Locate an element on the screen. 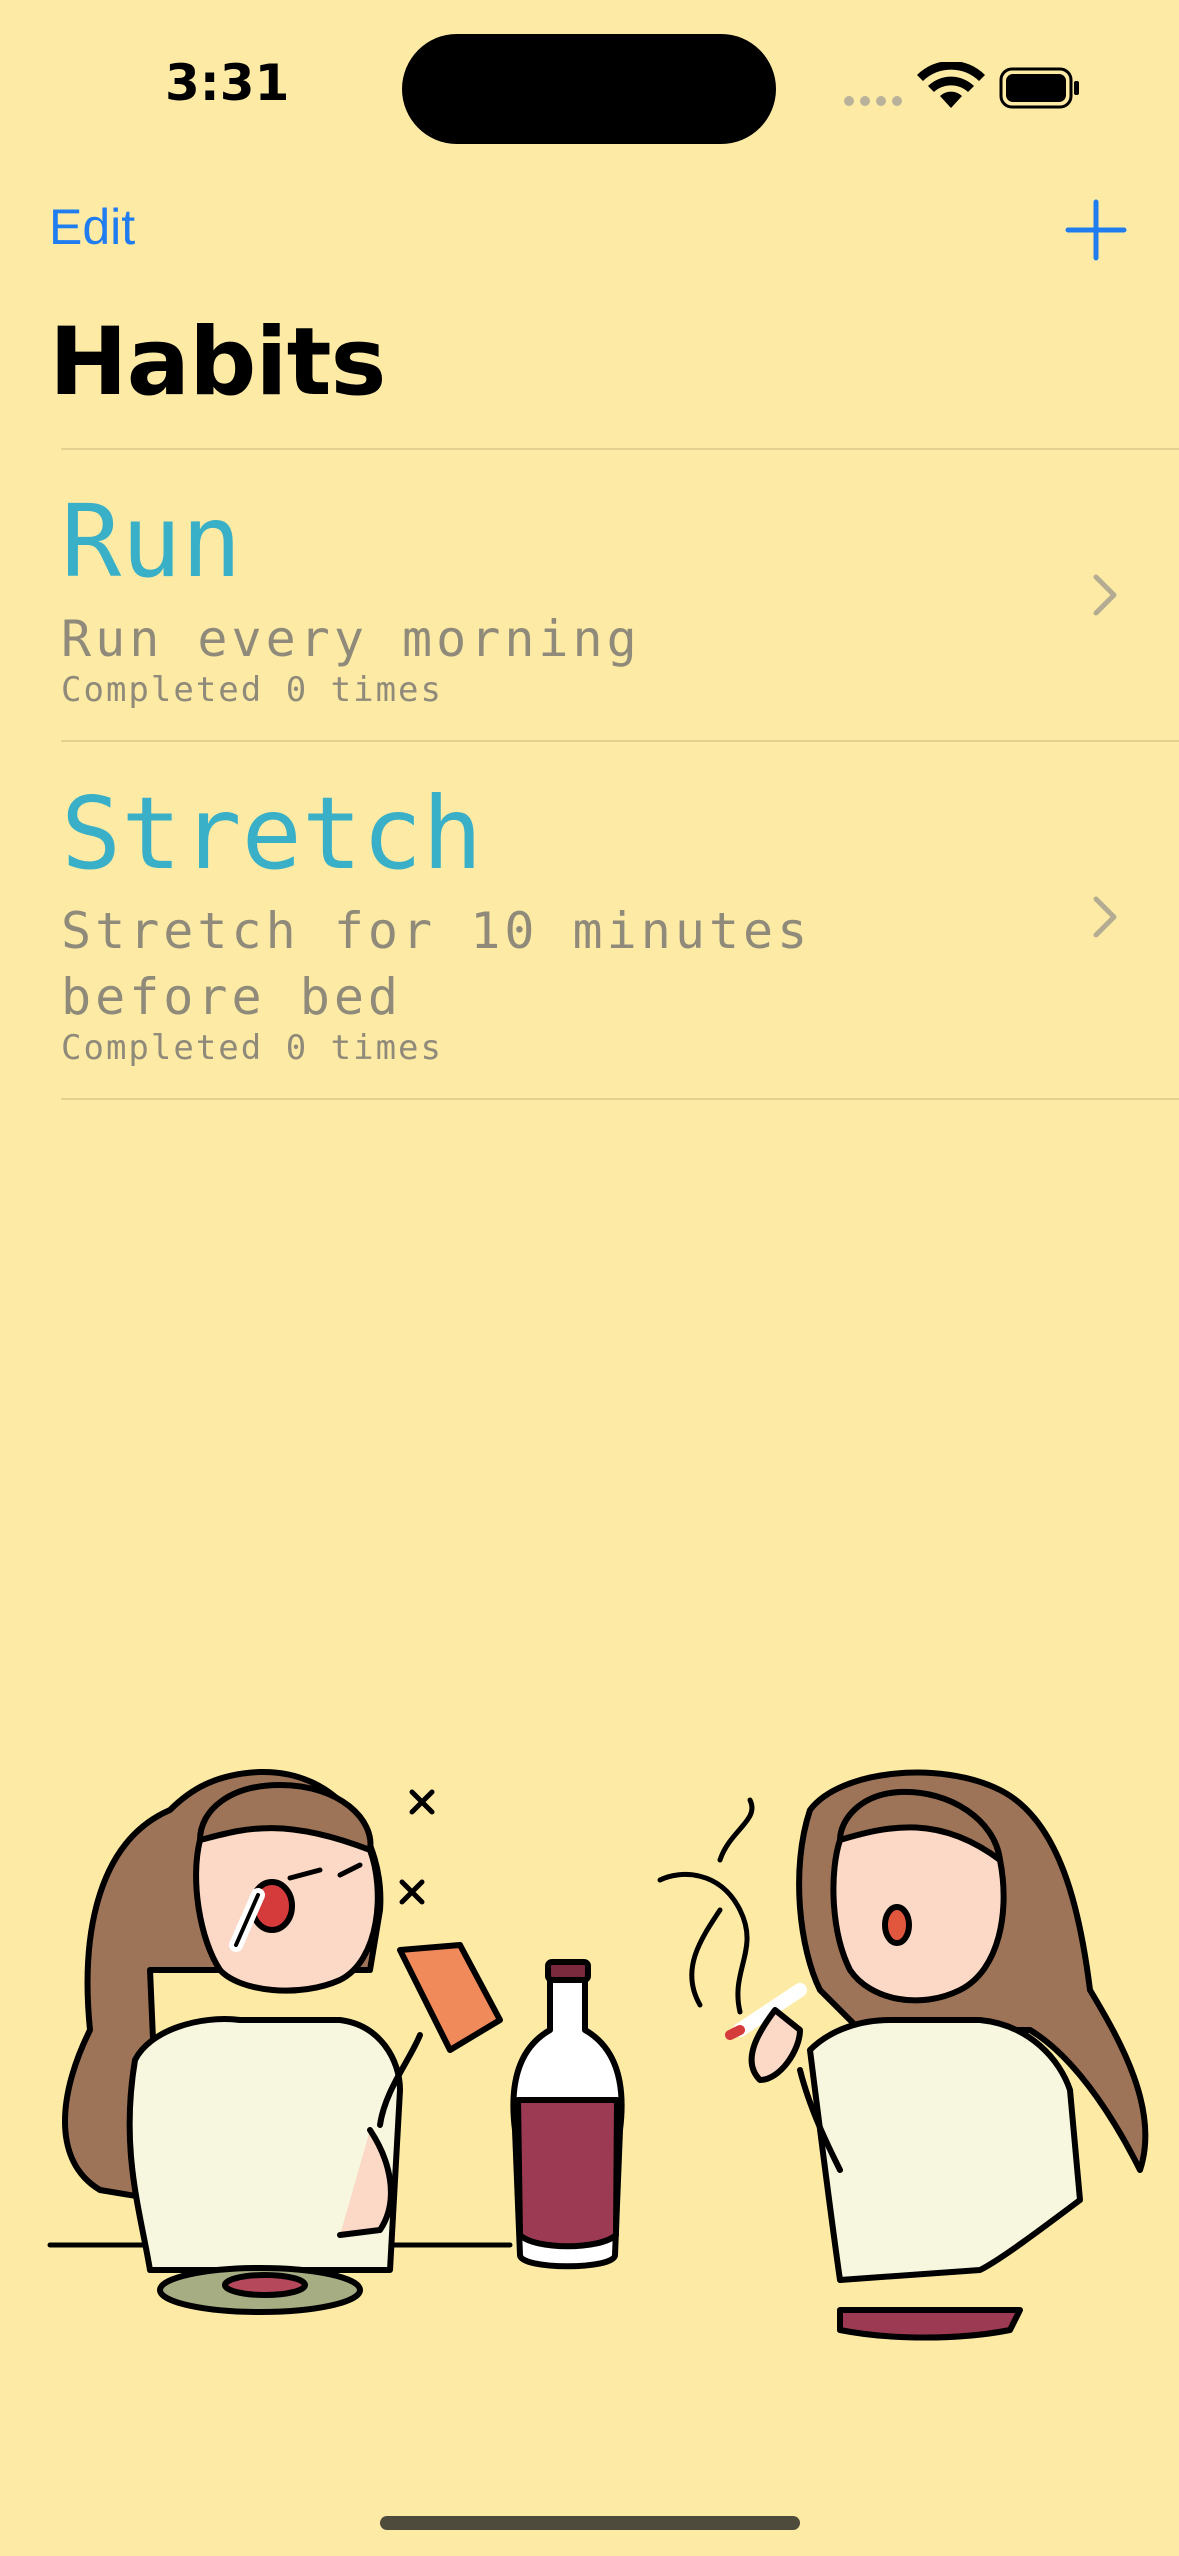  status-icons is located at coordinates (960, 88).